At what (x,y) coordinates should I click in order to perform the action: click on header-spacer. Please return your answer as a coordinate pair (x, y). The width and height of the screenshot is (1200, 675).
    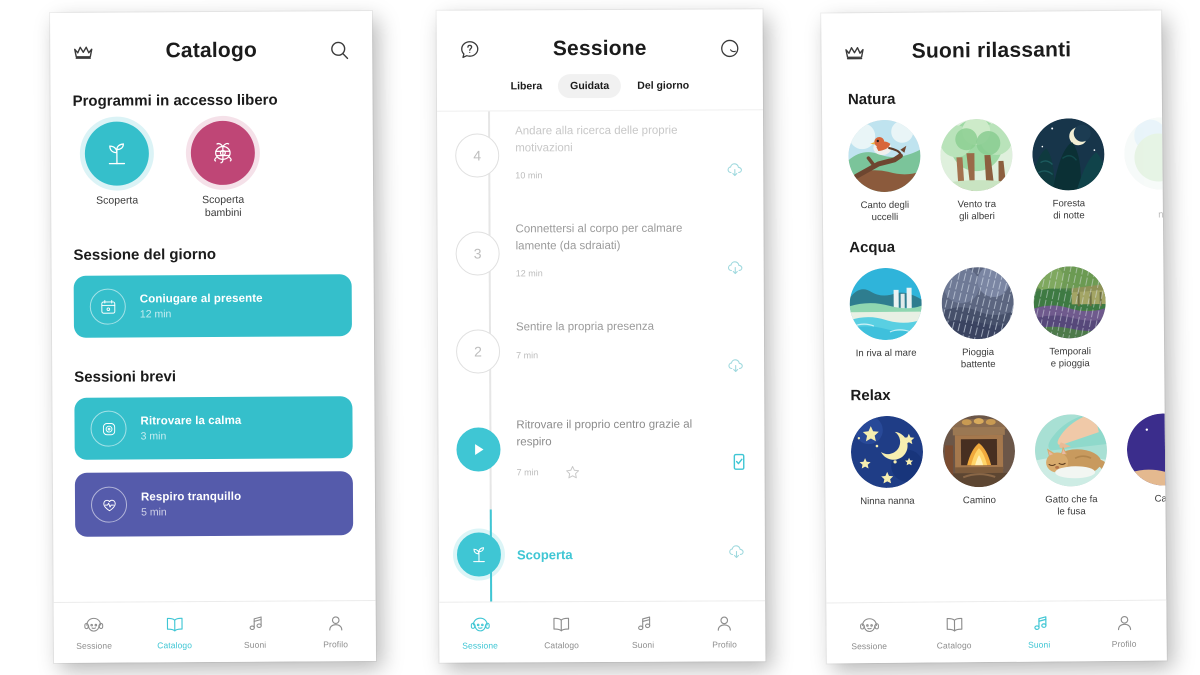
    Looking at the image, I should click on (1128, 50).